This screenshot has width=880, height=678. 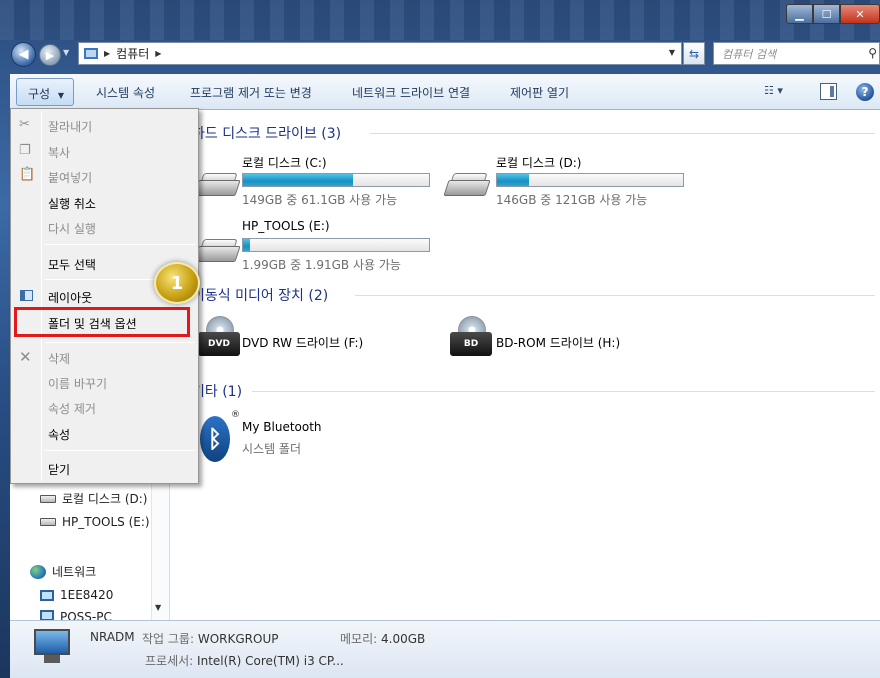 What do you see at coordinates (238, 639) in the screenshot?
I see `workgroup-value: WORKGROUP` at bounding box center [238, 639].